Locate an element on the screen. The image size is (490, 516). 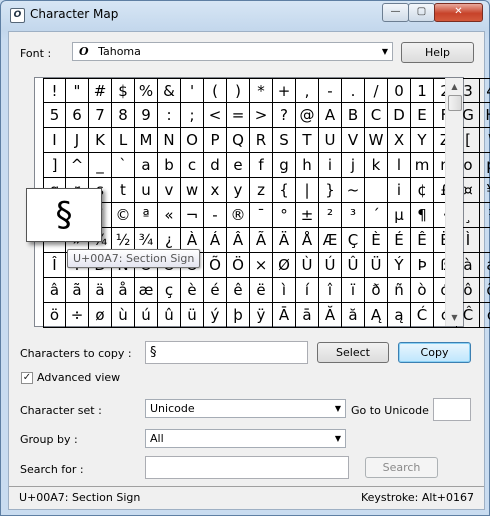
character-cell: Î is located at coordinates (54, 265).